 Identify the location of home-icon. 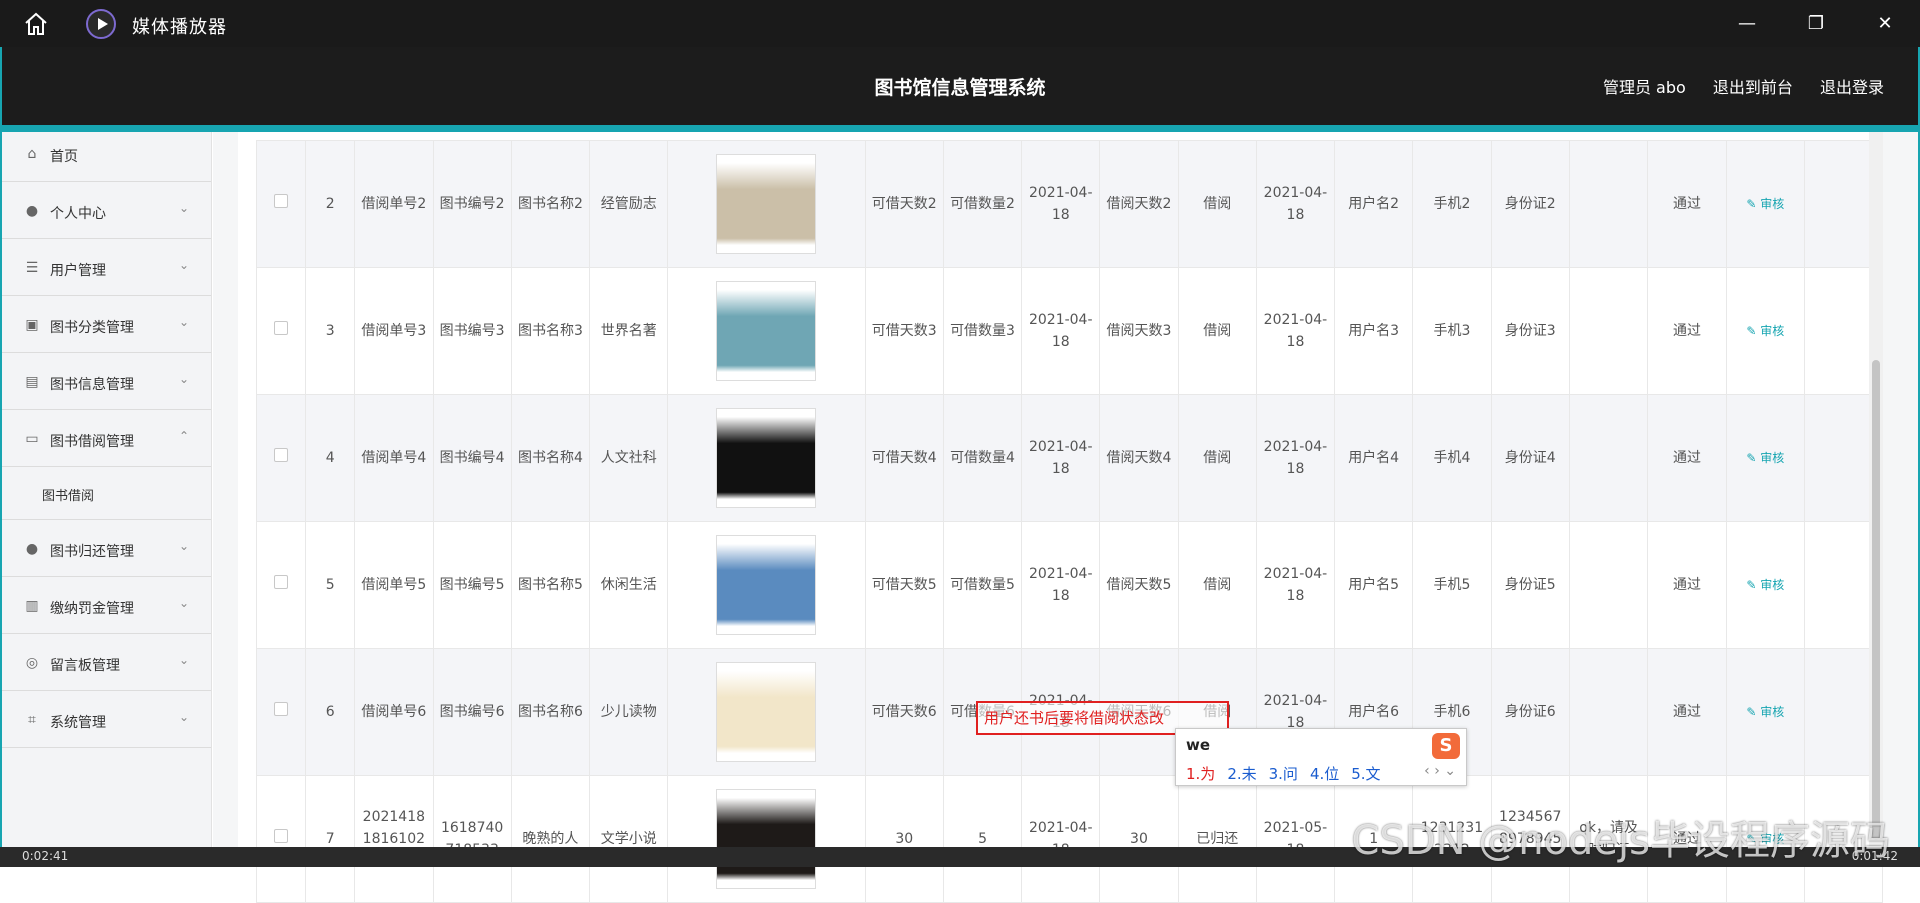
(36, 24).